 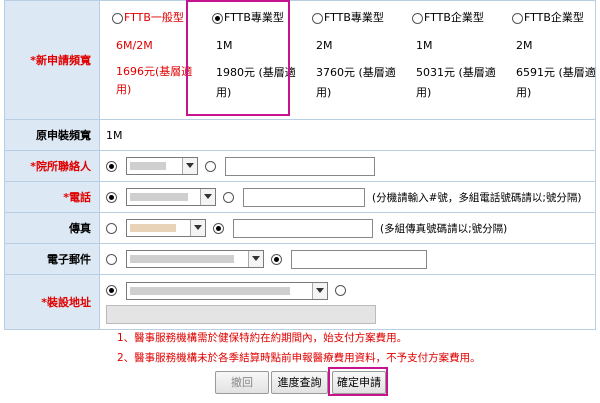 What do you see at coordinates (456, 60) in the screenshot?
I see `plan-option-4: FTTB企業型 1M 5031元 (基層適用)` at bounding box center [456, 60].